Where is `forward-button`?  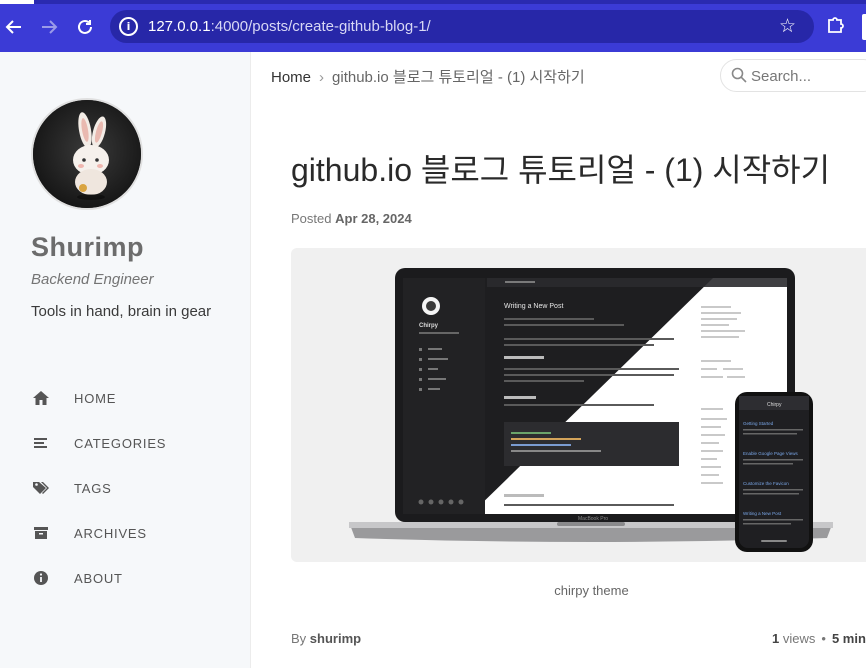
forward-button is located at coordinates (49, 27).